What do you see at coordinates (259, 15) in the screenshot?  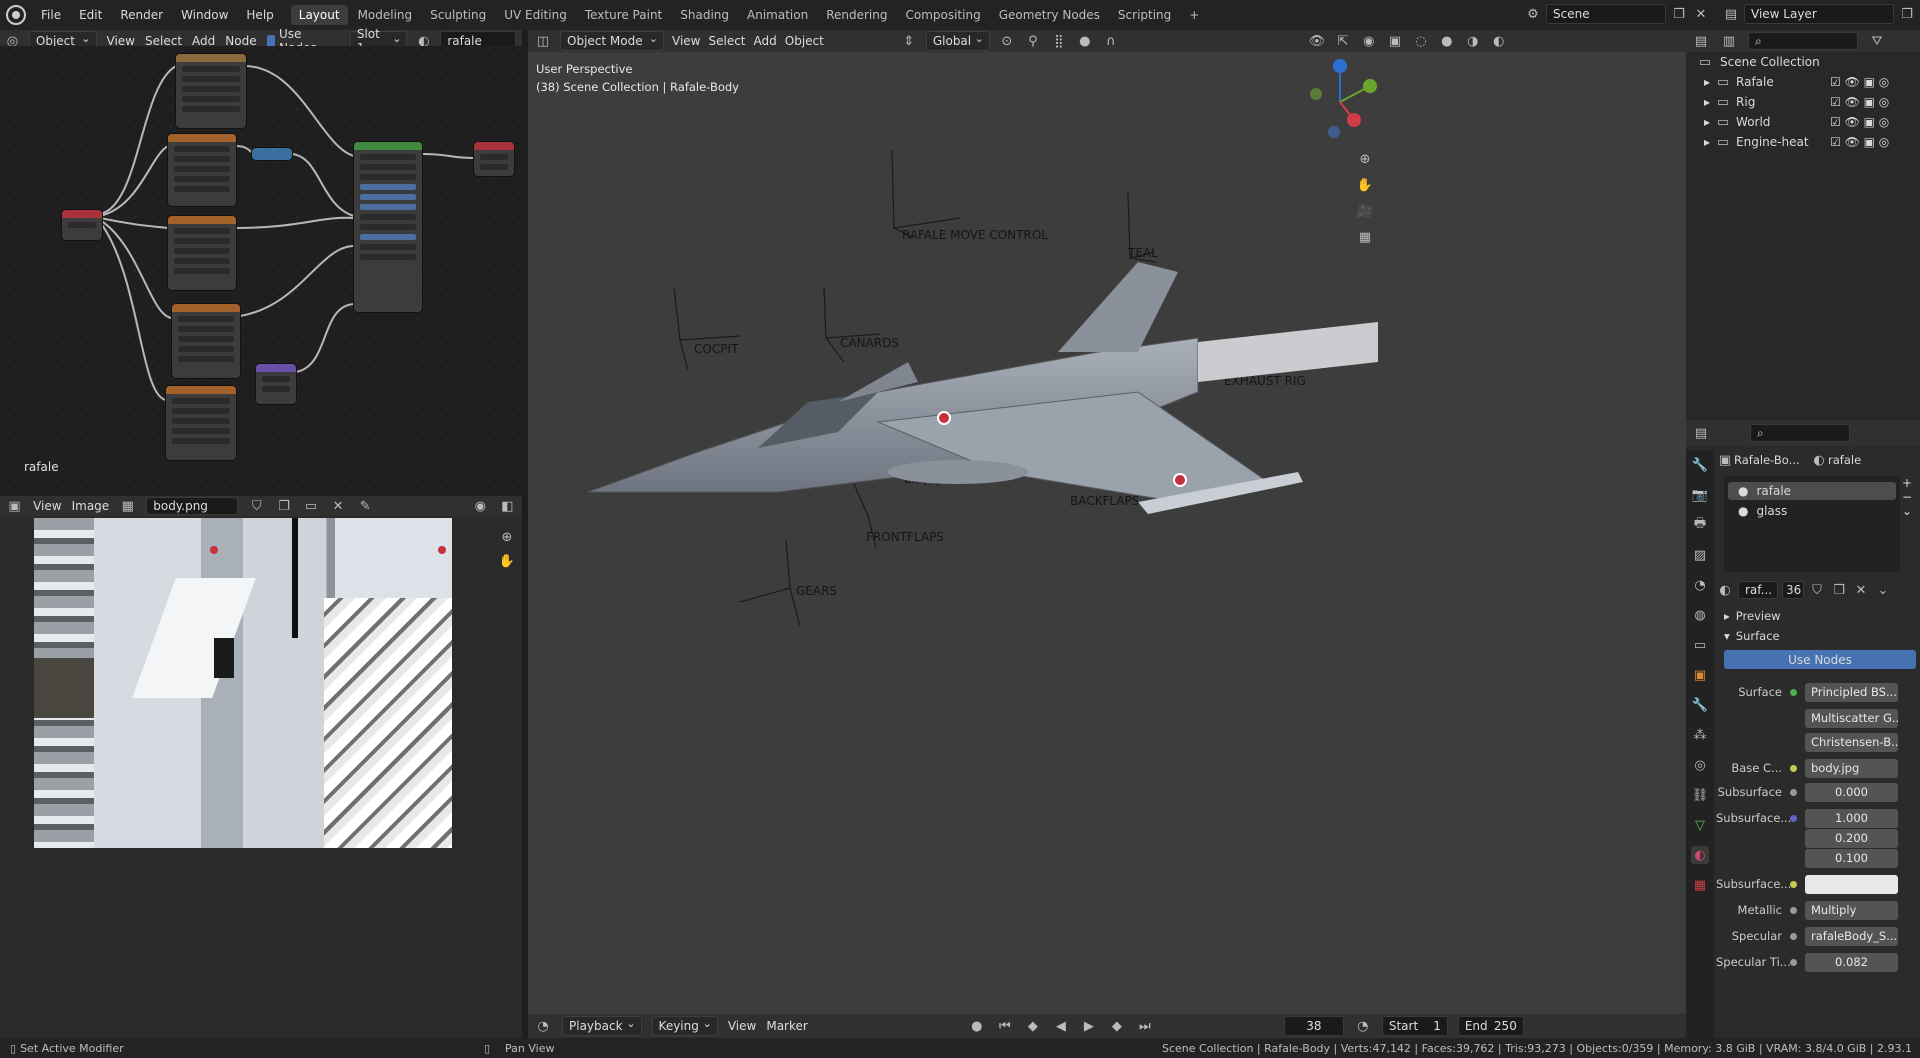 I see `menu-help: Help` at bounding box center [259, 15].